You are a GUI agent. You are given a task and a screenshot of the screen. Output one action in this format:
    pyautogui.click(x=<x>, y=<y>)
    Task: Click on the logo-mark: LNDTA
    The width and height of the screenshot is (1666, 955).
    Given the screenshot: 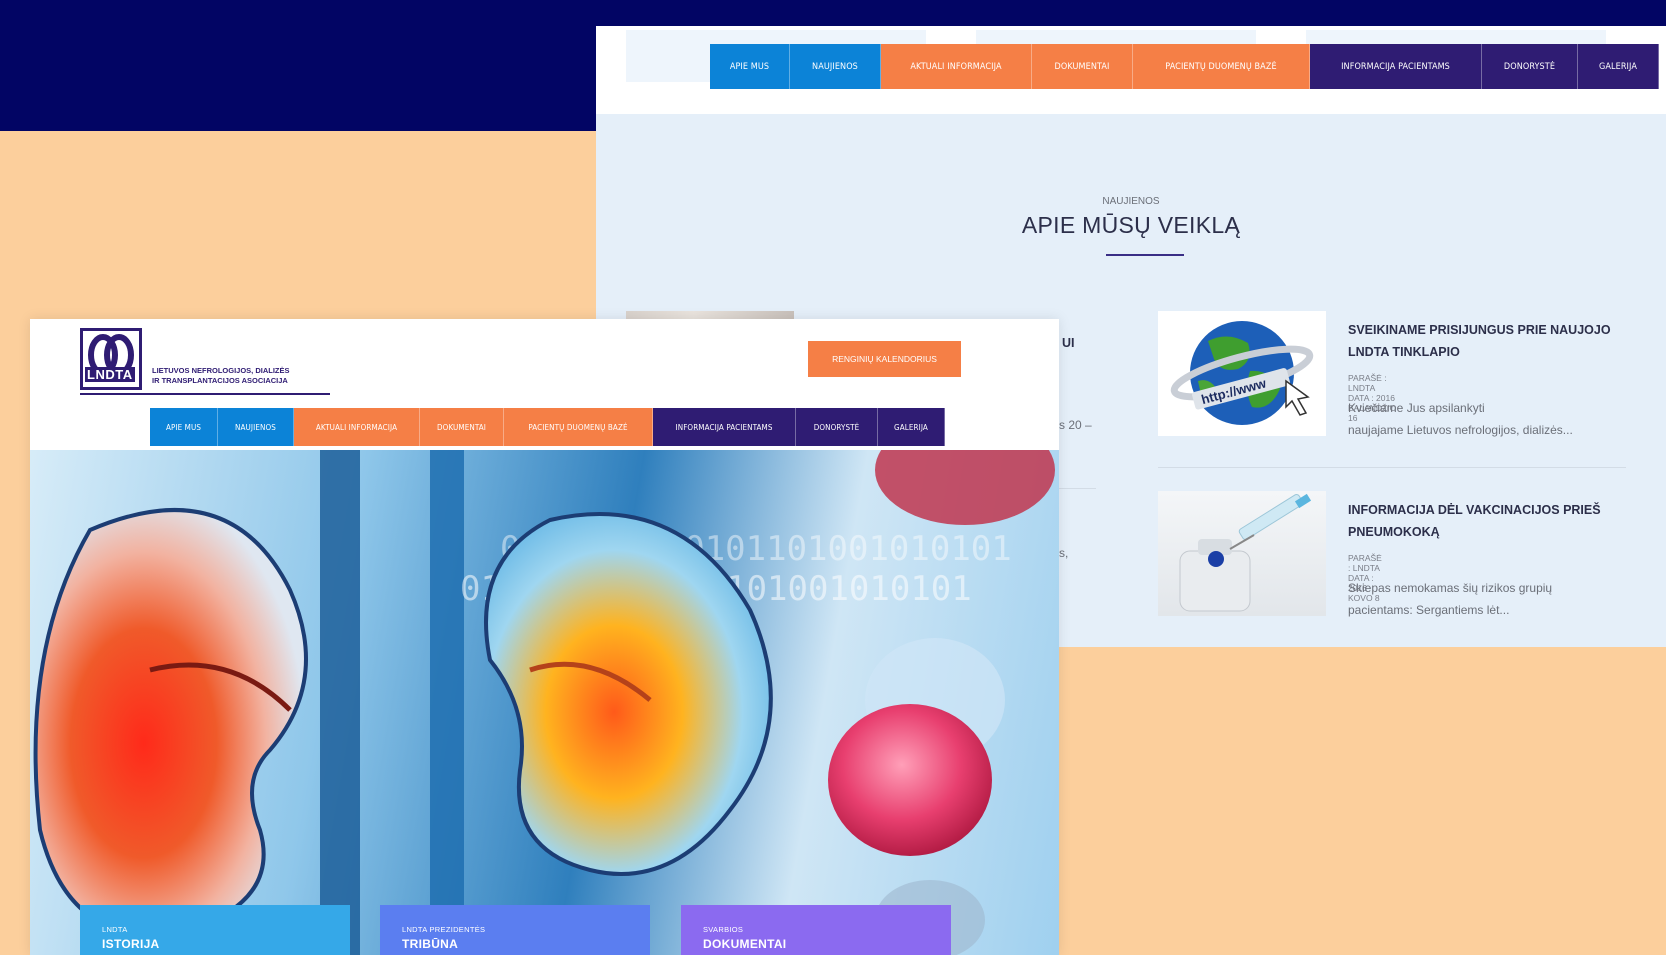 What is the action you would take?
    pyautogui.click(x=111, y=359)
    